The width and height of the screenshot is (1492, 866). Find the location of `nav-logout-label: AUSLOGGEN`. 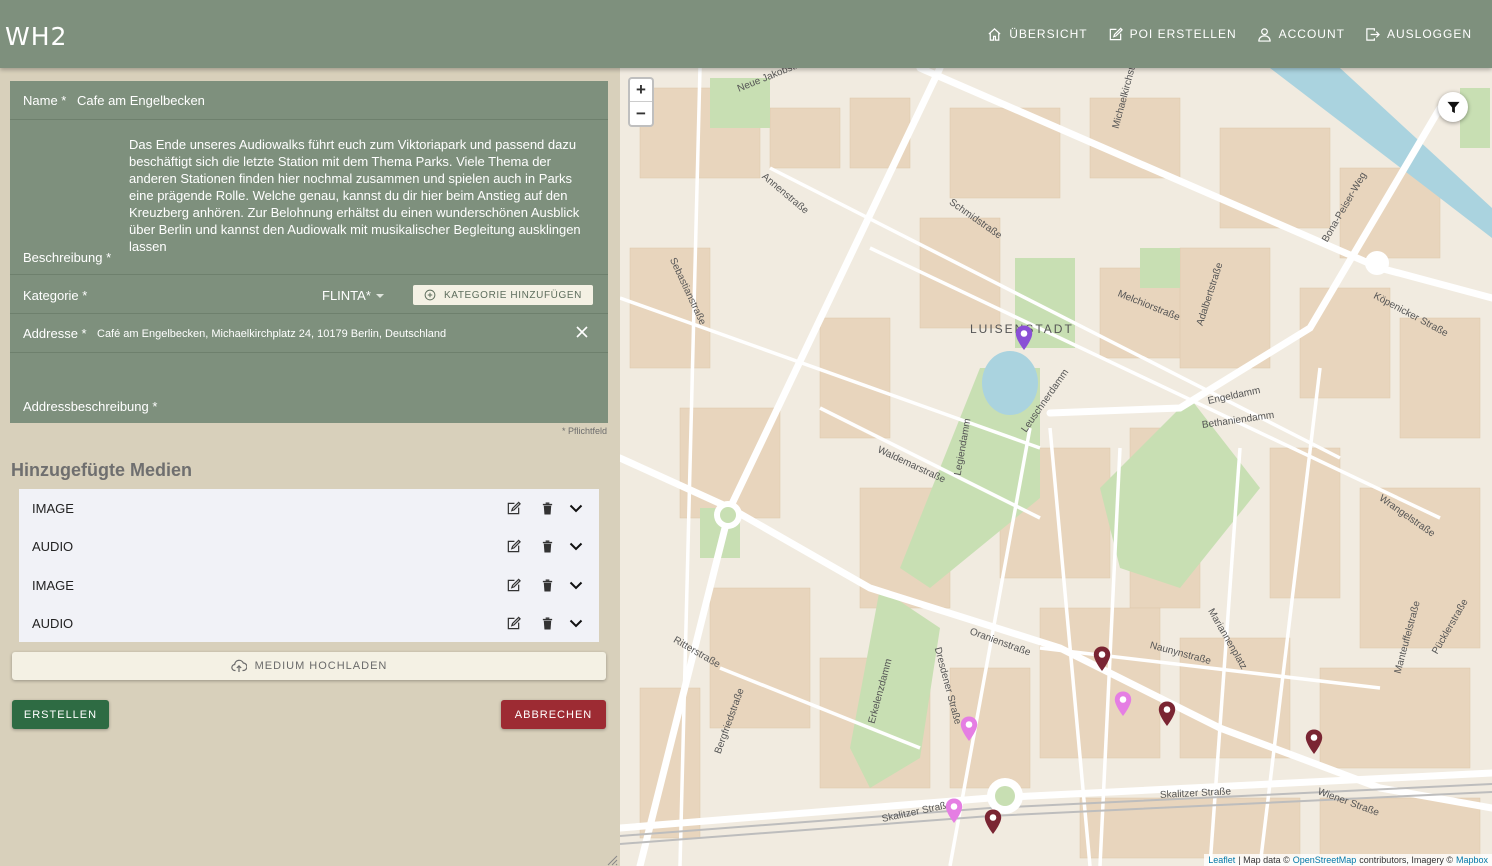

nav-logout-label: AUSLOGGEN is located at coordinates (1429, 34).